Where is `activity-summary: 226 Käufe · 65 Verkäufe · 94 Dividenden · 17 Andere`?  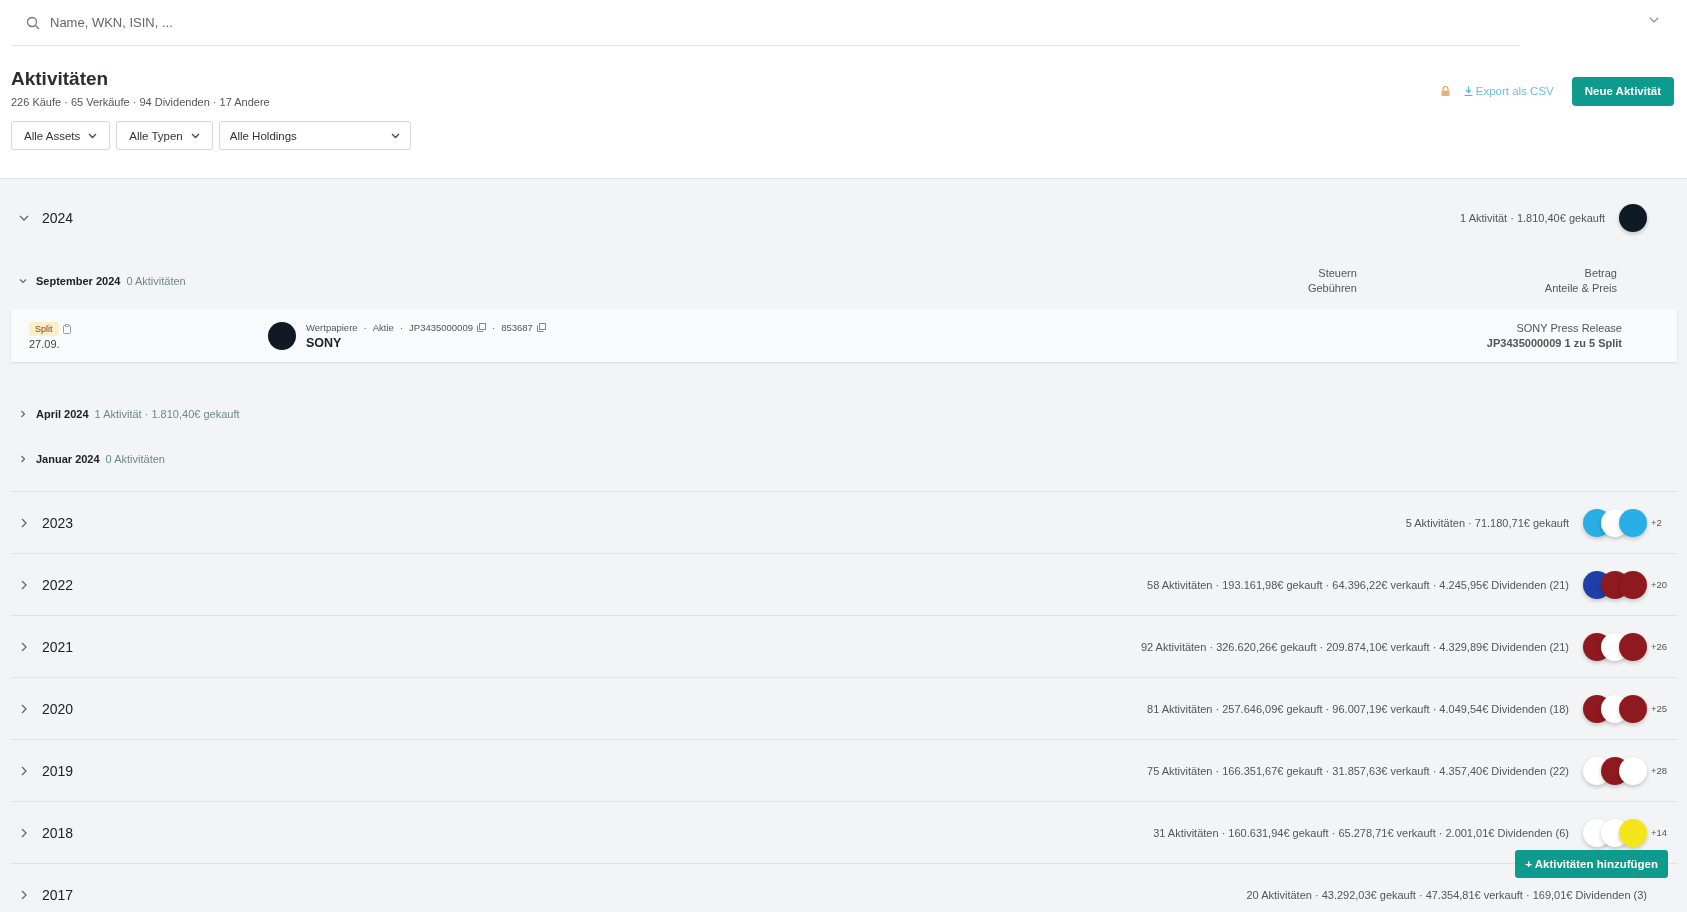 activity-summary: 226 Käufe · 65 Verkäufe · 94 Dividenden · 17 Andere is located at coordinates (141, 102).